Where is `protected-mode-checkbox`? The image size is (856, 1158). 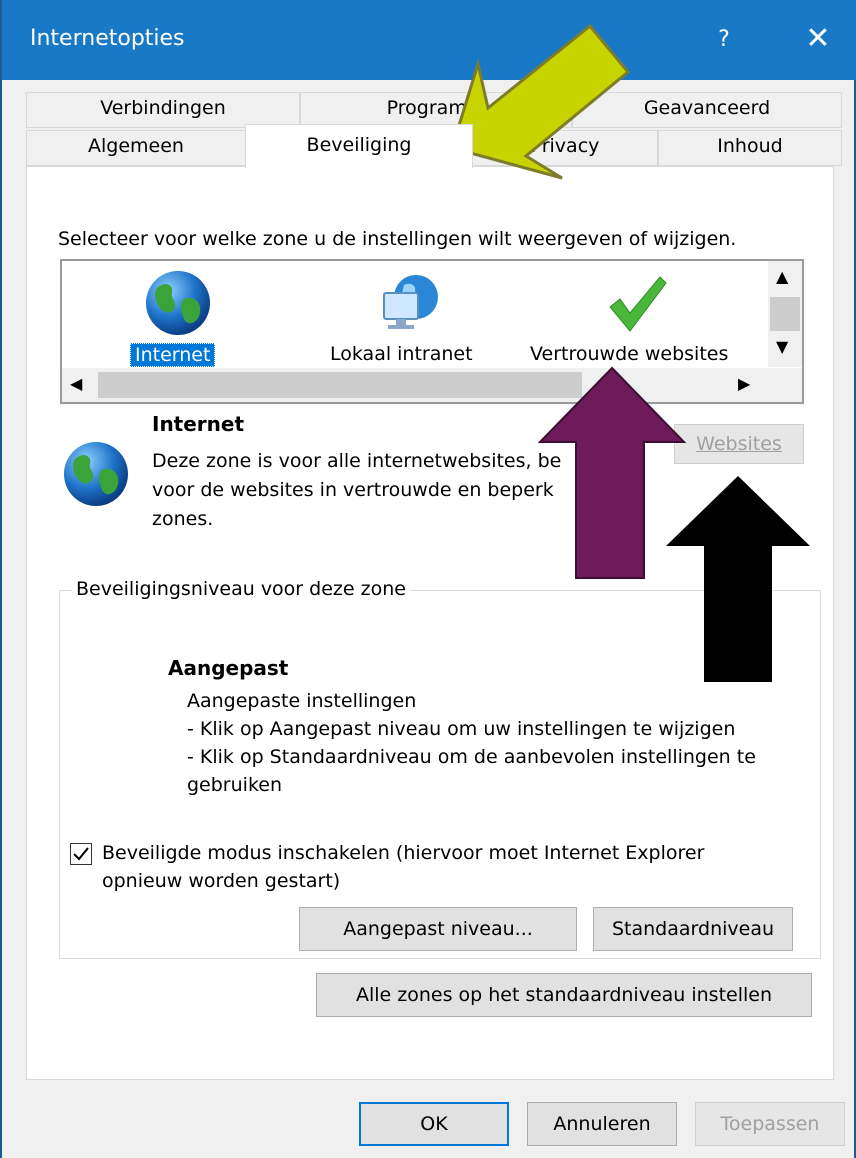
protected-mode-checkbox is located at coordinates (81, 854).